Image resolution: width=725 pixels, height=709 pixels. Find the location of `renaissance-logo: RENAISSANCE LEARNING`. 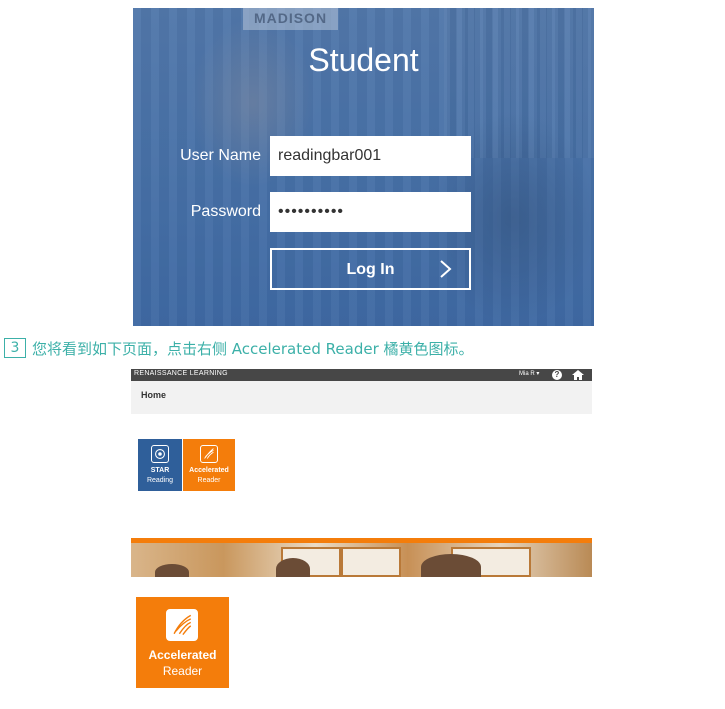

renaissance-logo: RENAISSANCE LEARNING is located at coordinates (181, 373).